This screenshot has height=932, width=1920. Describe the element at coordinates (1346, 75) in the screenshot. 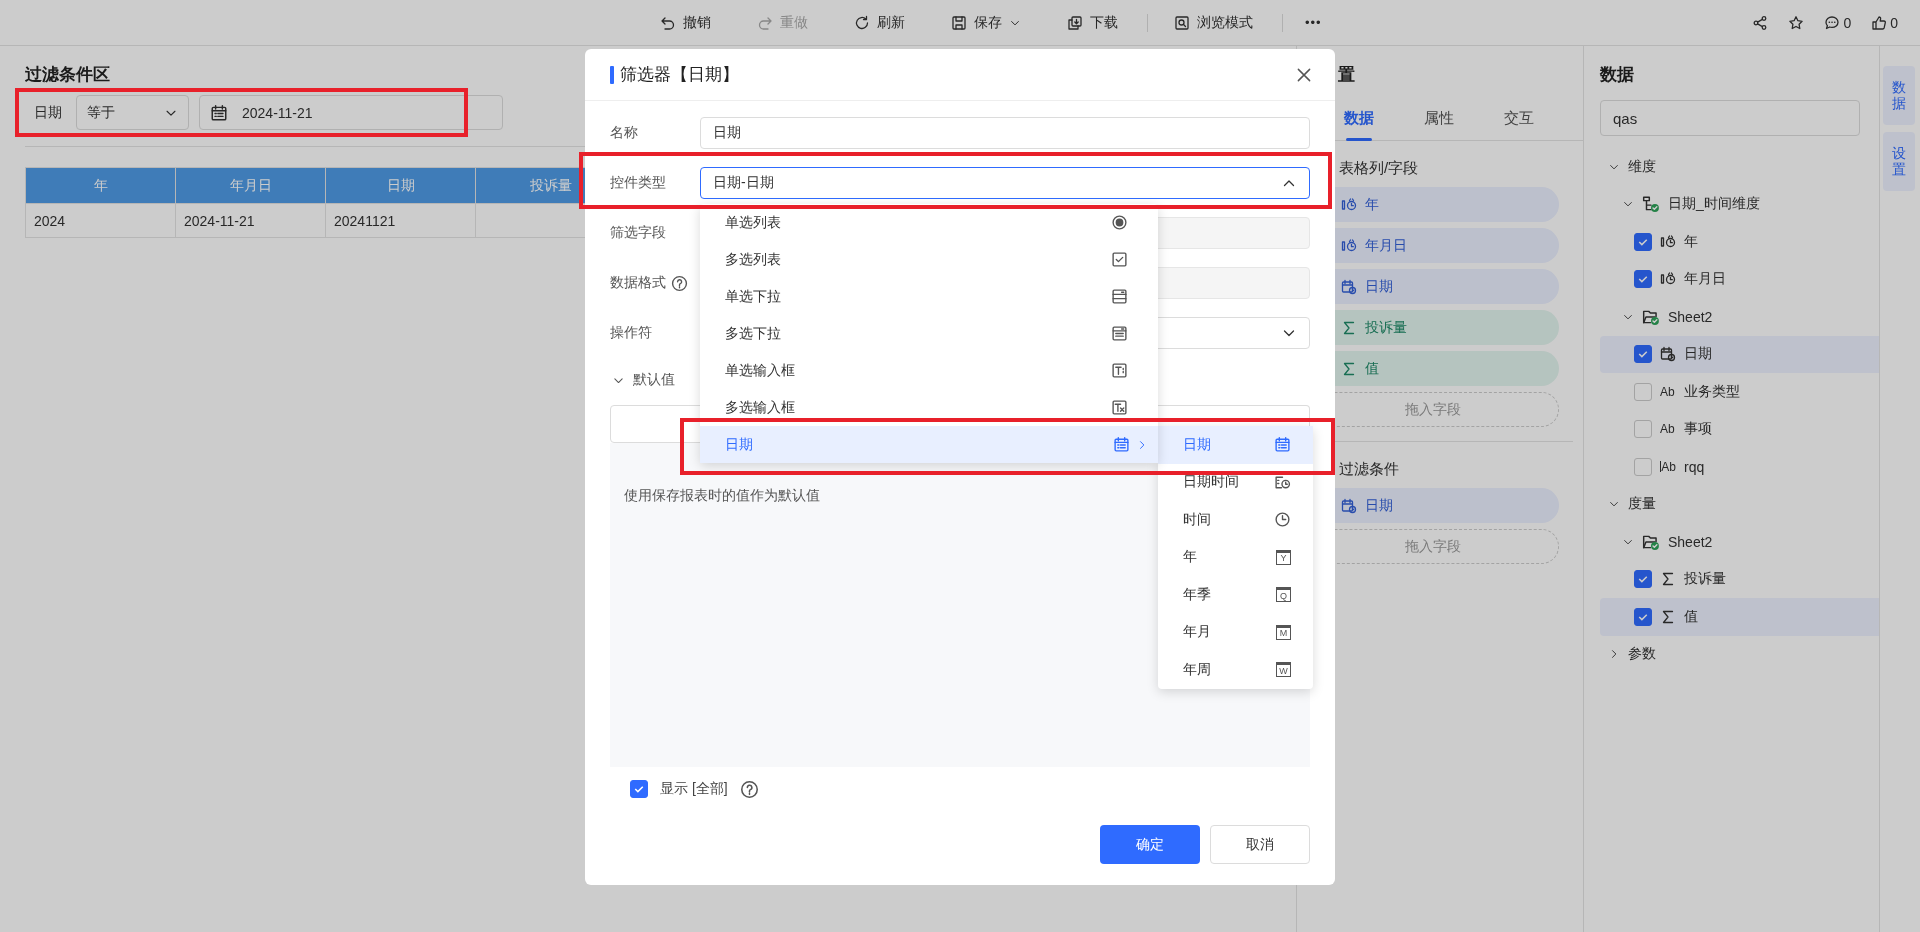

I see `panel-title: 置` at that location.